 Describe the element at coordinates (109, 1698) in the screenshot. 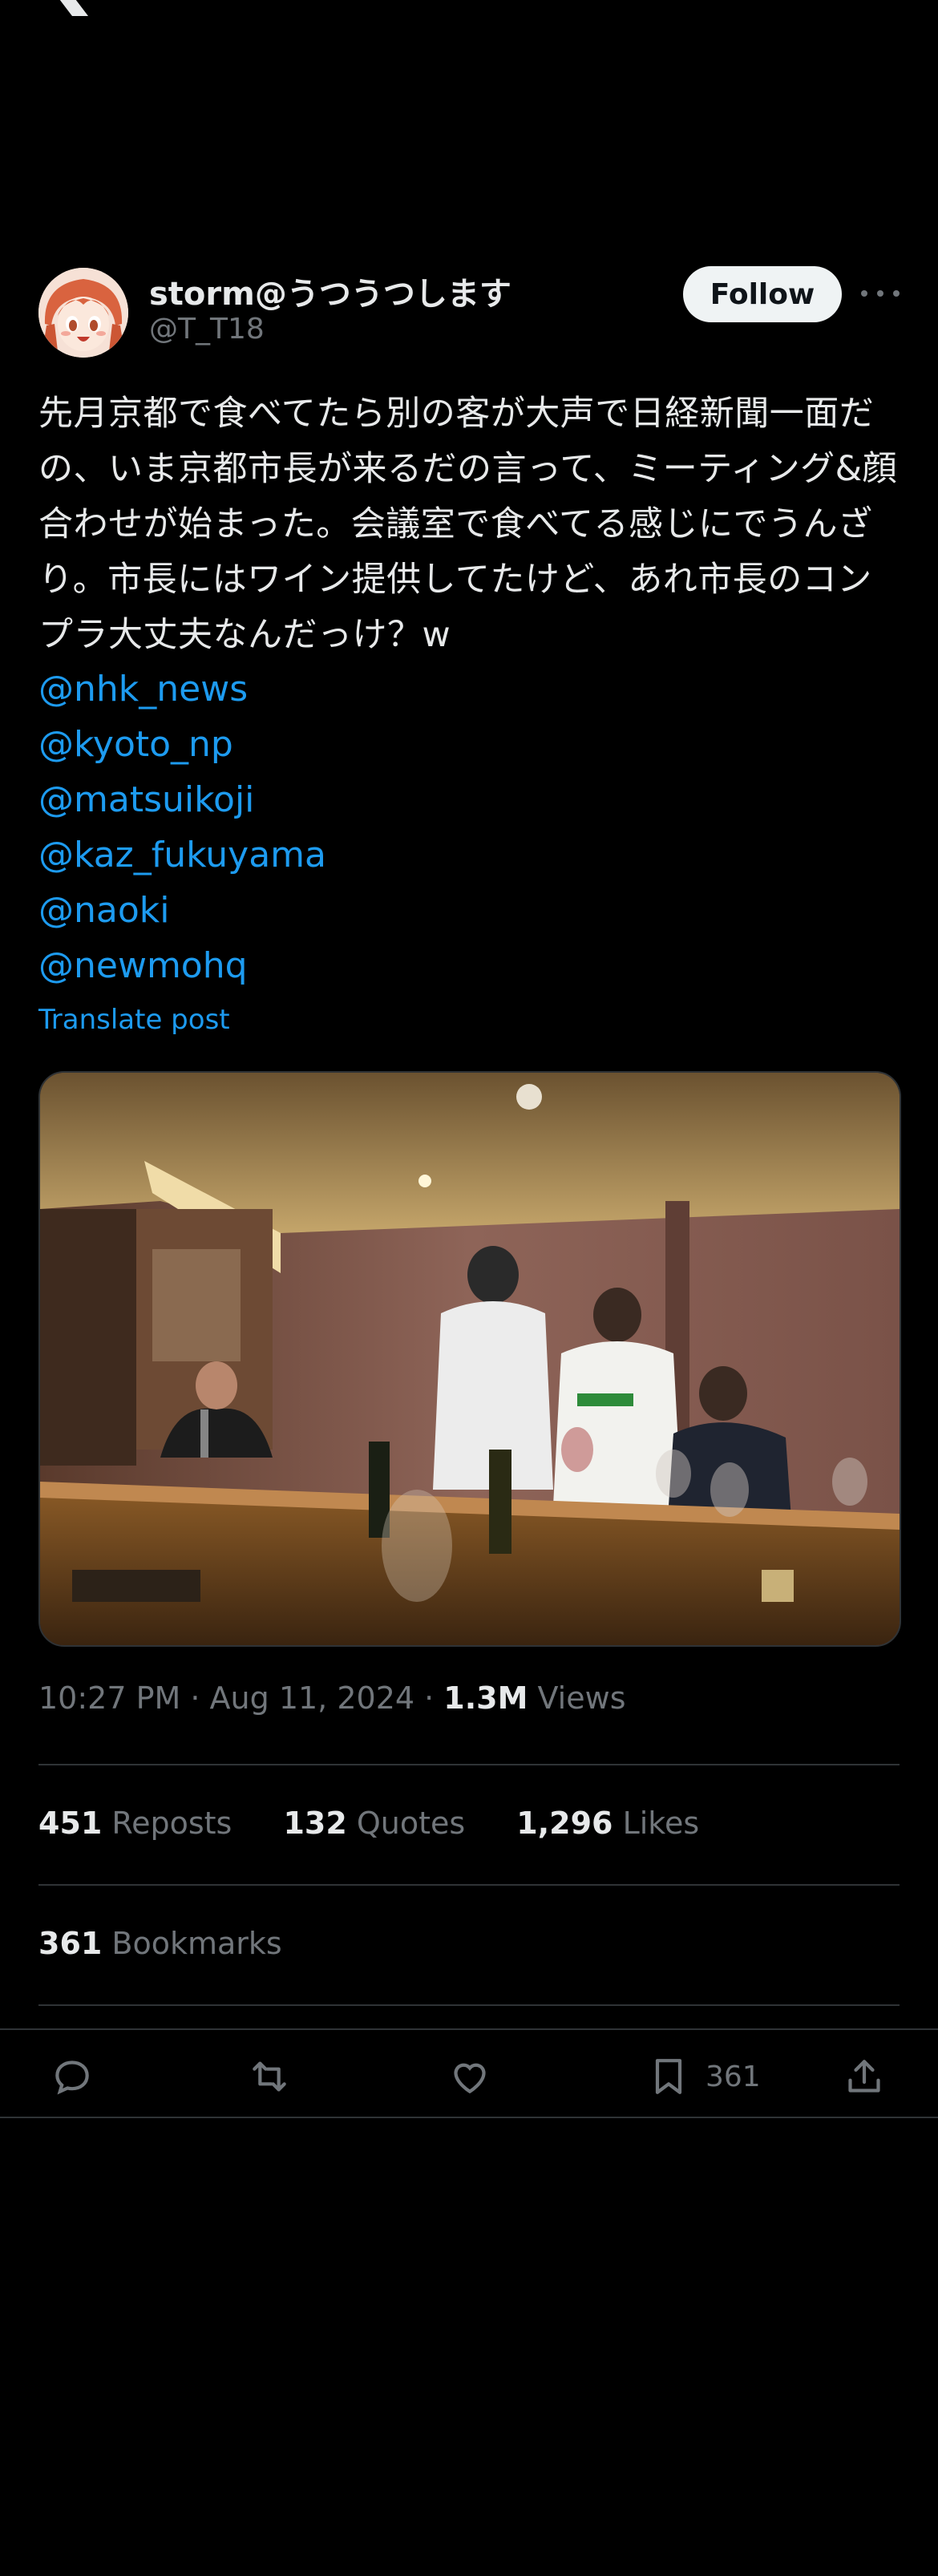

I see `tweet-time: 10:27 PM` at that location.